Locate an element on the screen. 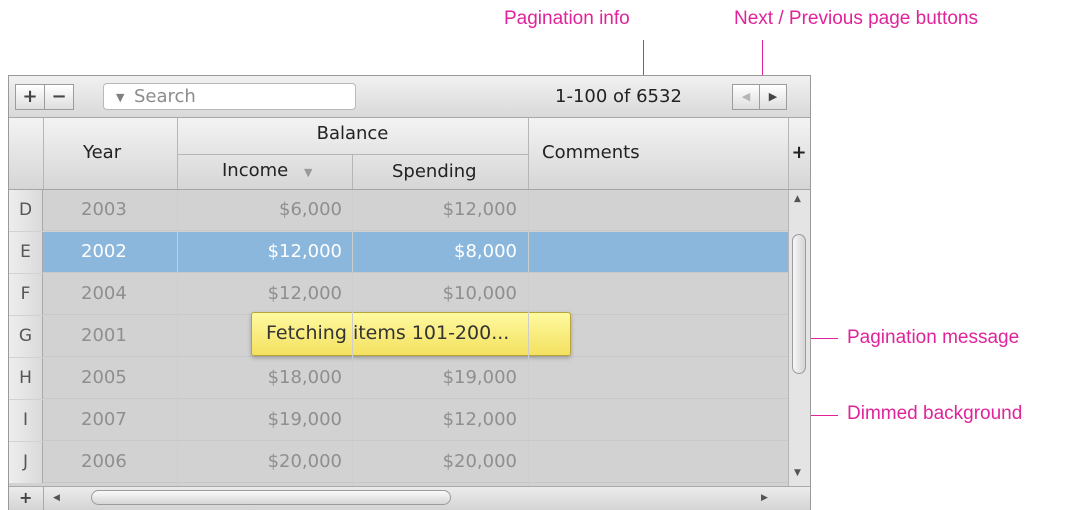  next-page-icon: ▶ is located at coordinates (773, 96).